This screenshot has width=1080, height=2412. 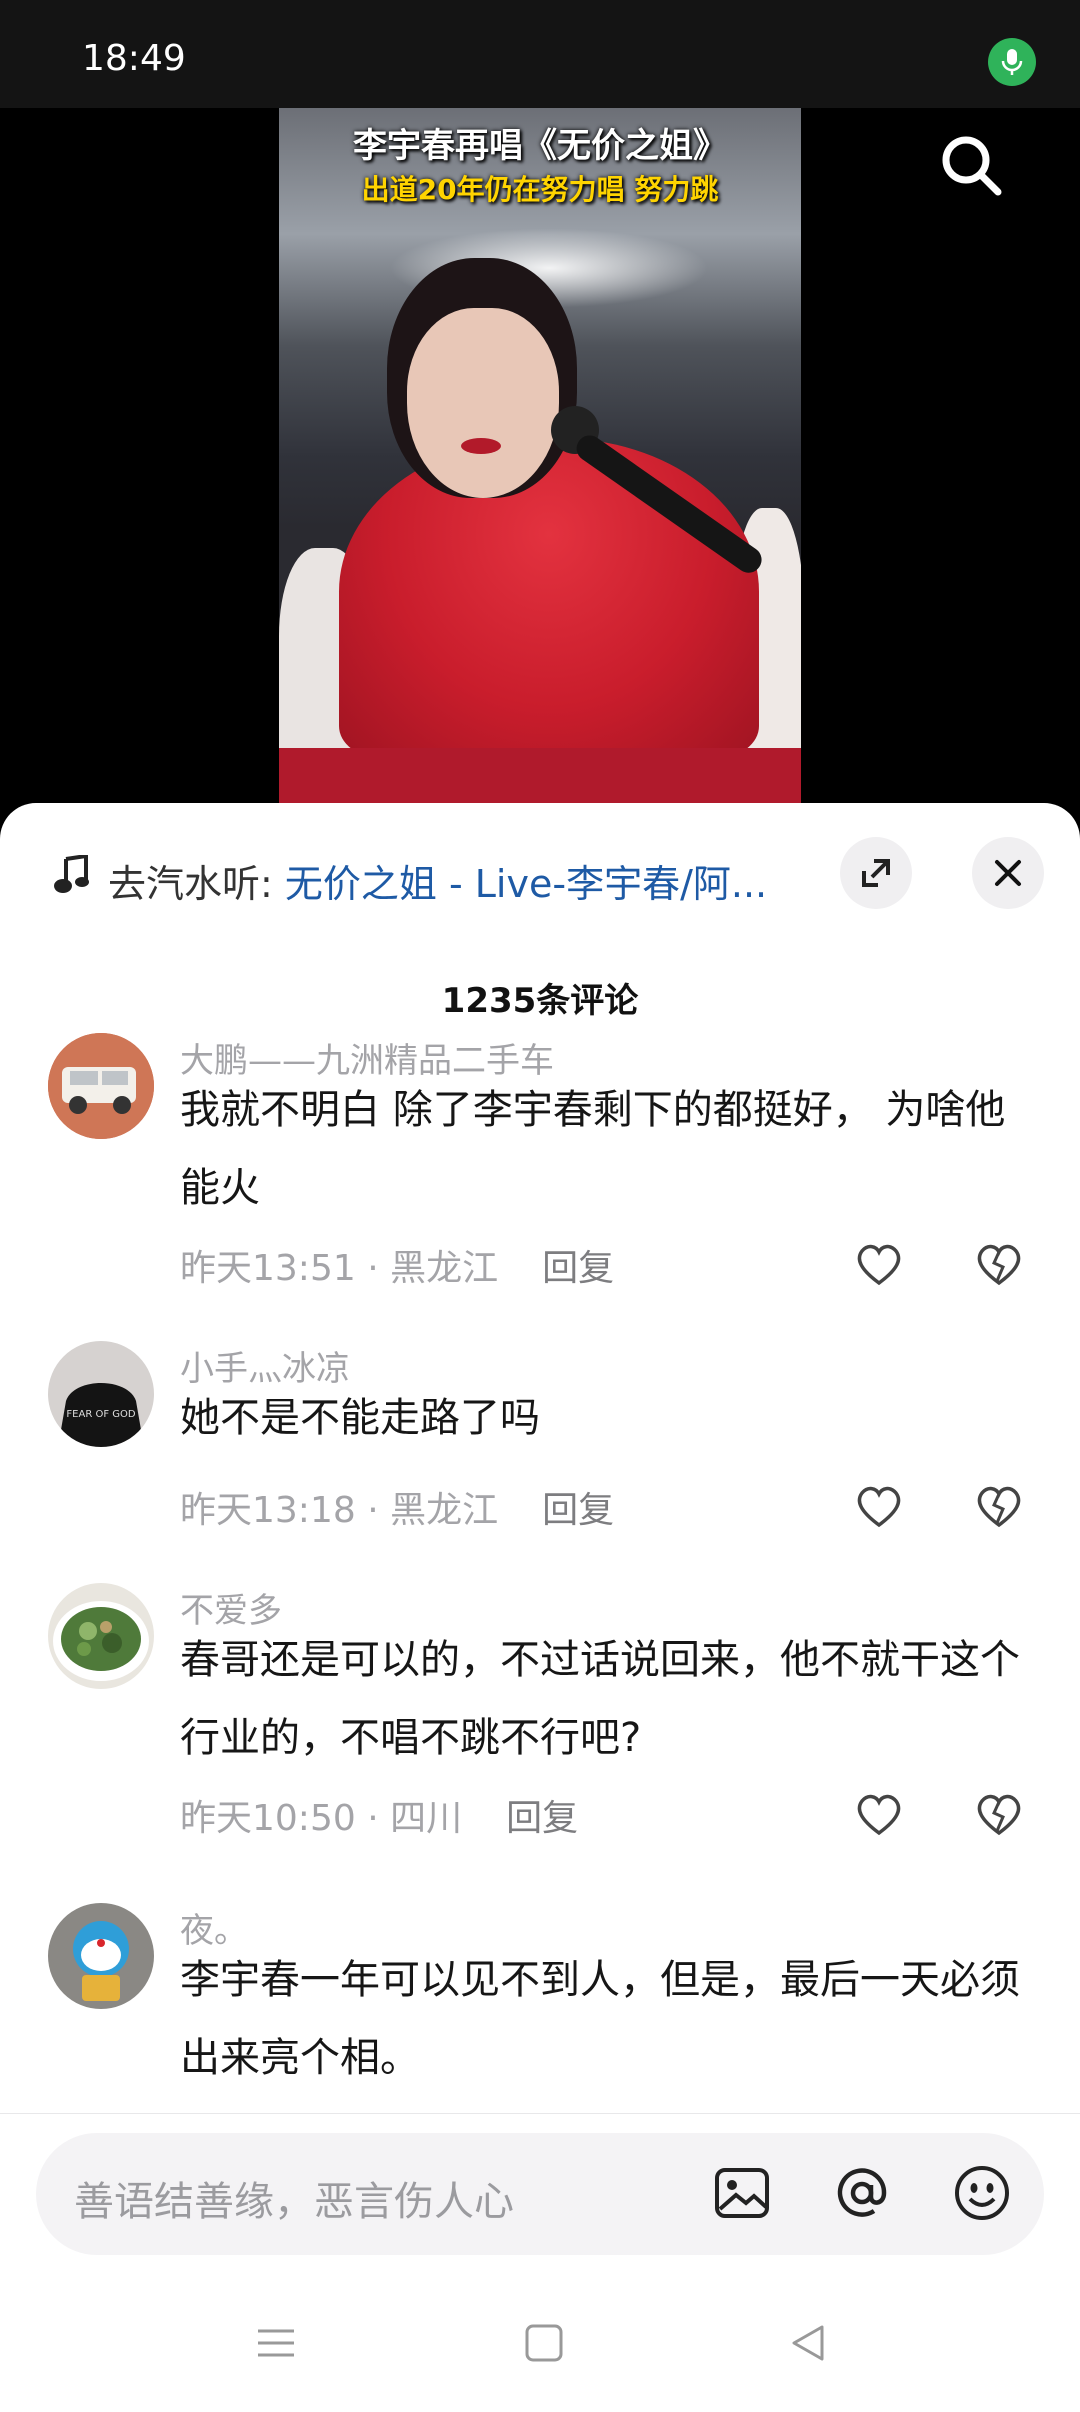 I want to click on expand-button, so click(x=876, y=873).